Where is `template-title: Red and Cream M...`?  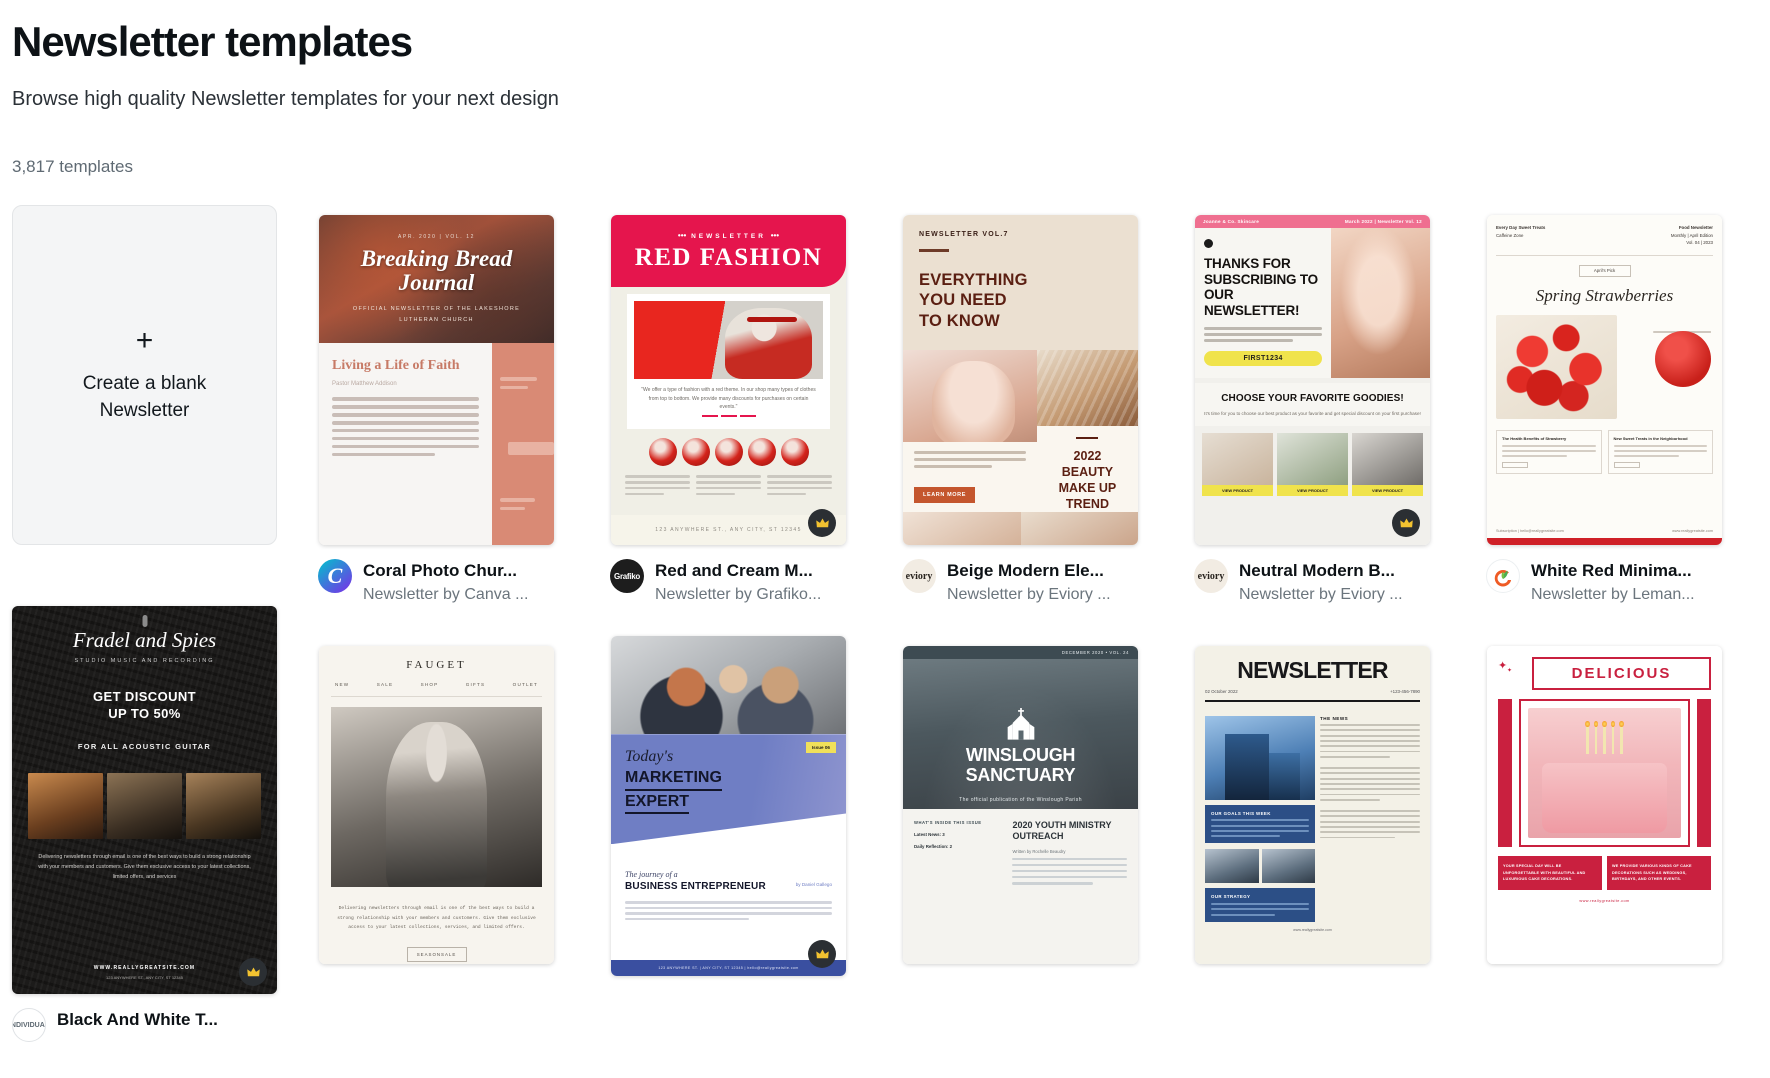 template-title: Red and Cream M... is located at coordinates (738, 571).